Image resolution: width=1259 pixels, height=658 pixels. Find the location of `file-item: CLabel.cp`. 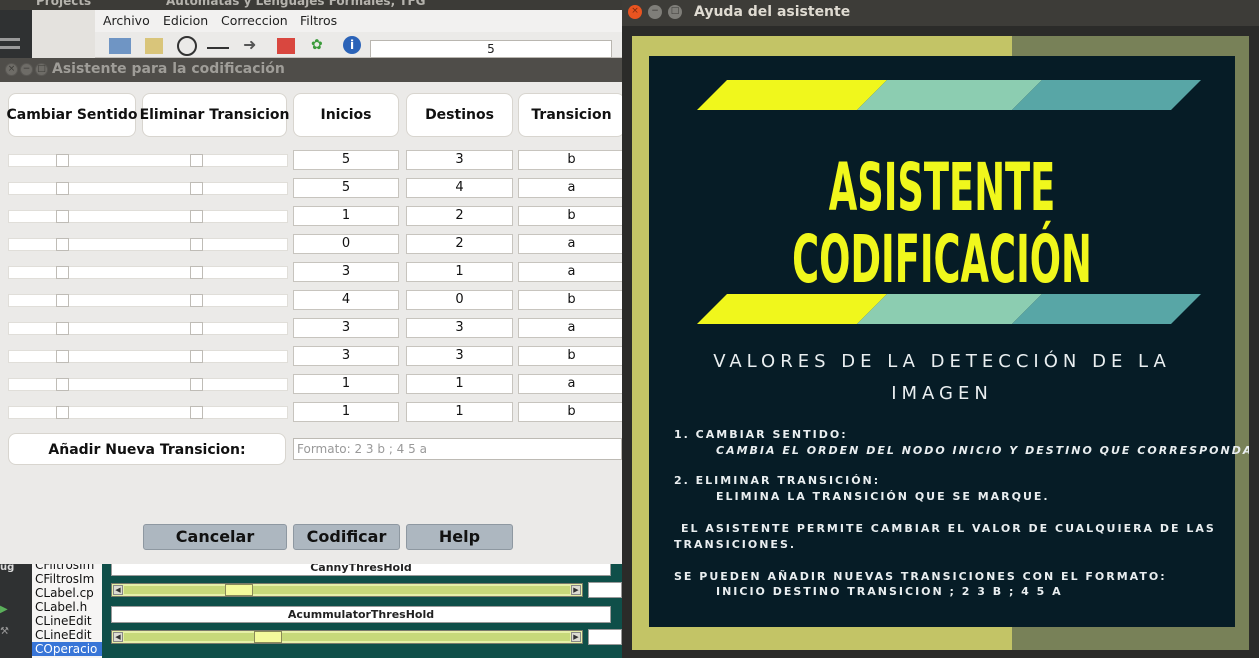

file-item: CLabel.cp is located at coordinates (67, 593).